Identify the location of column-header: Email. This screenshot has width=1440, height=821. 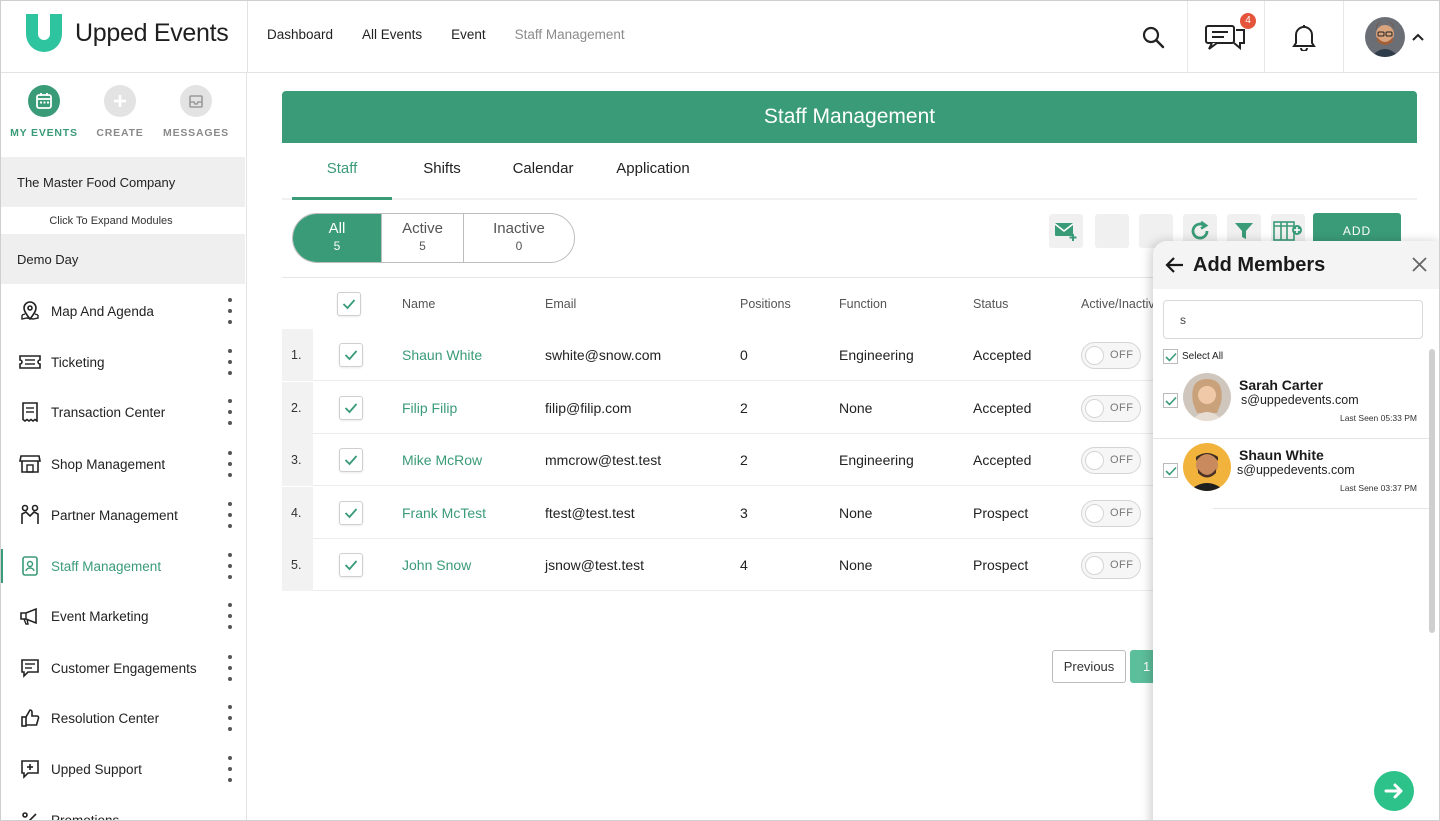
(560, 304).